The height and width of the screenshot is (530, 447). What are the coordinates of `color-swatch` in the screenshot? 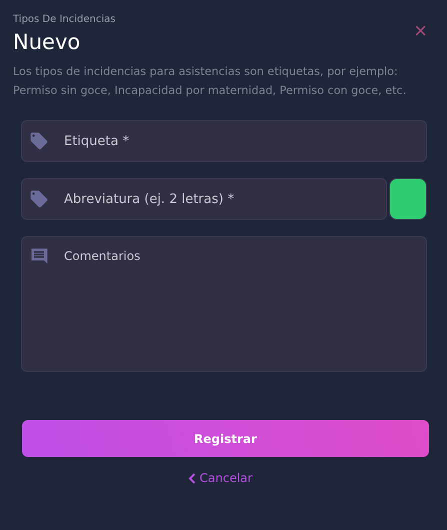 It's located at (408, 199).